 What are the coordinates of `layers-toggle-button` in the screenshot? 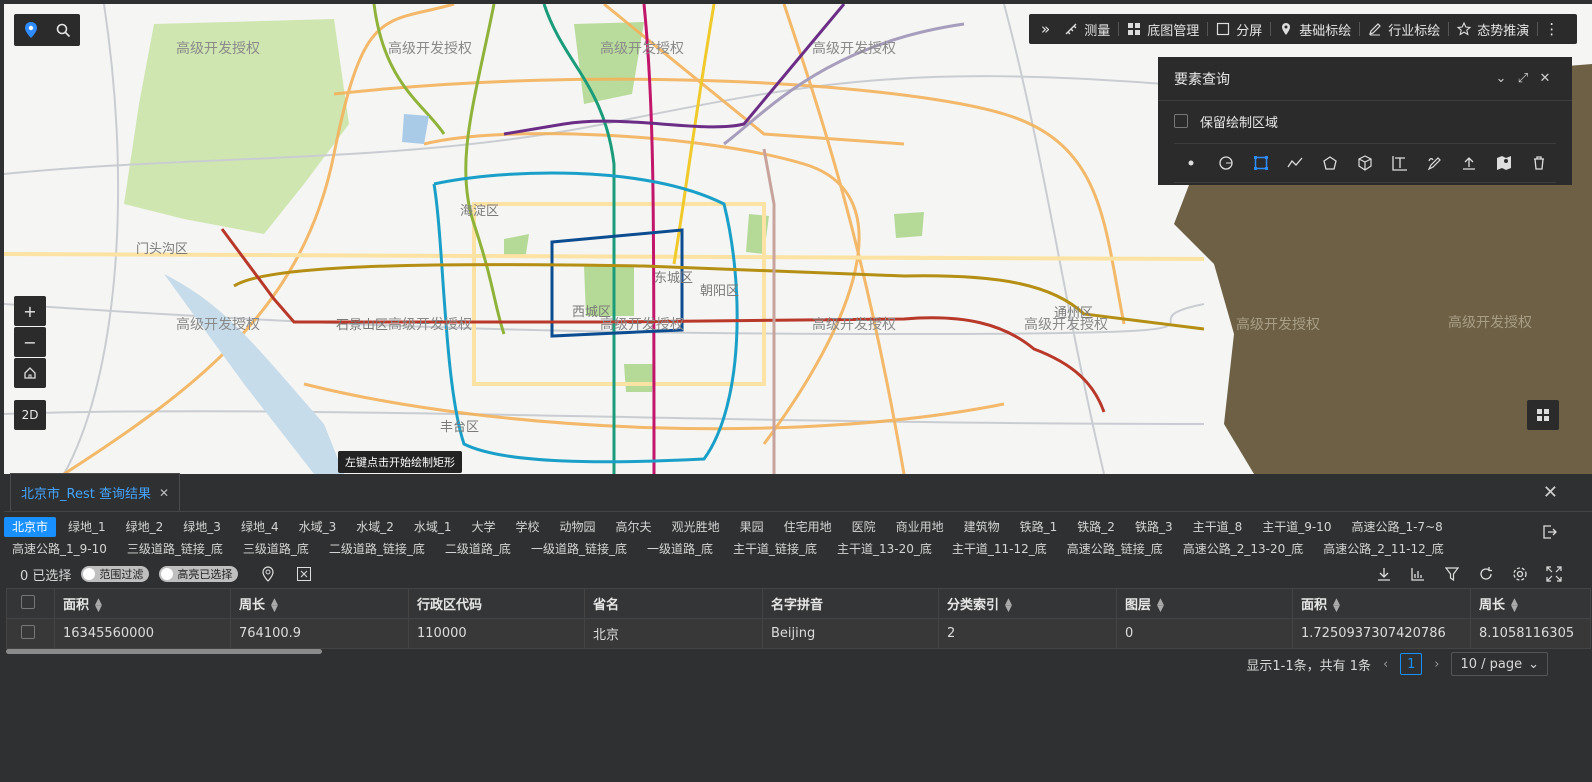 It's located at (1543, 415).